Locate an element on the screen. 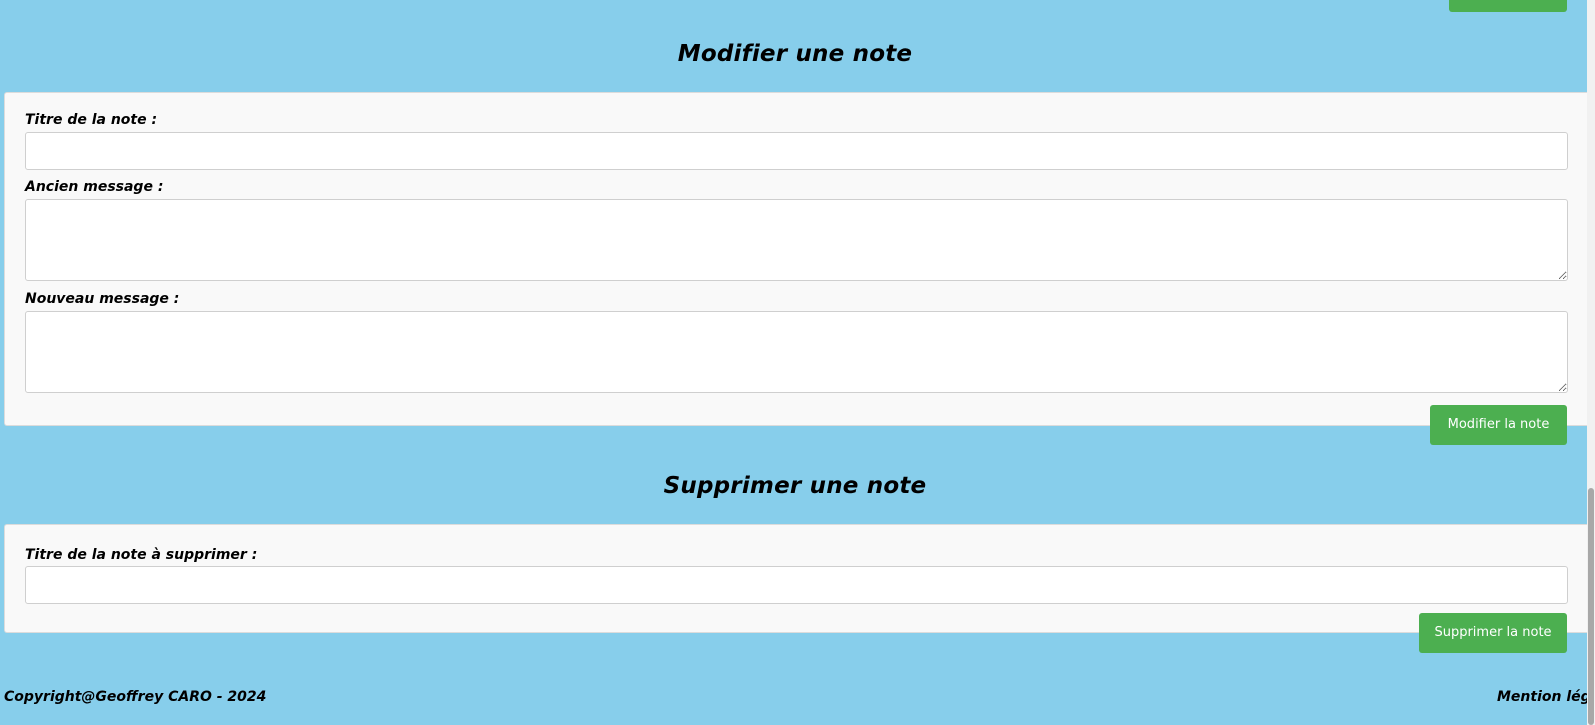  delete-note-heading: Supprimer une note is located at coordinates (795, 486).